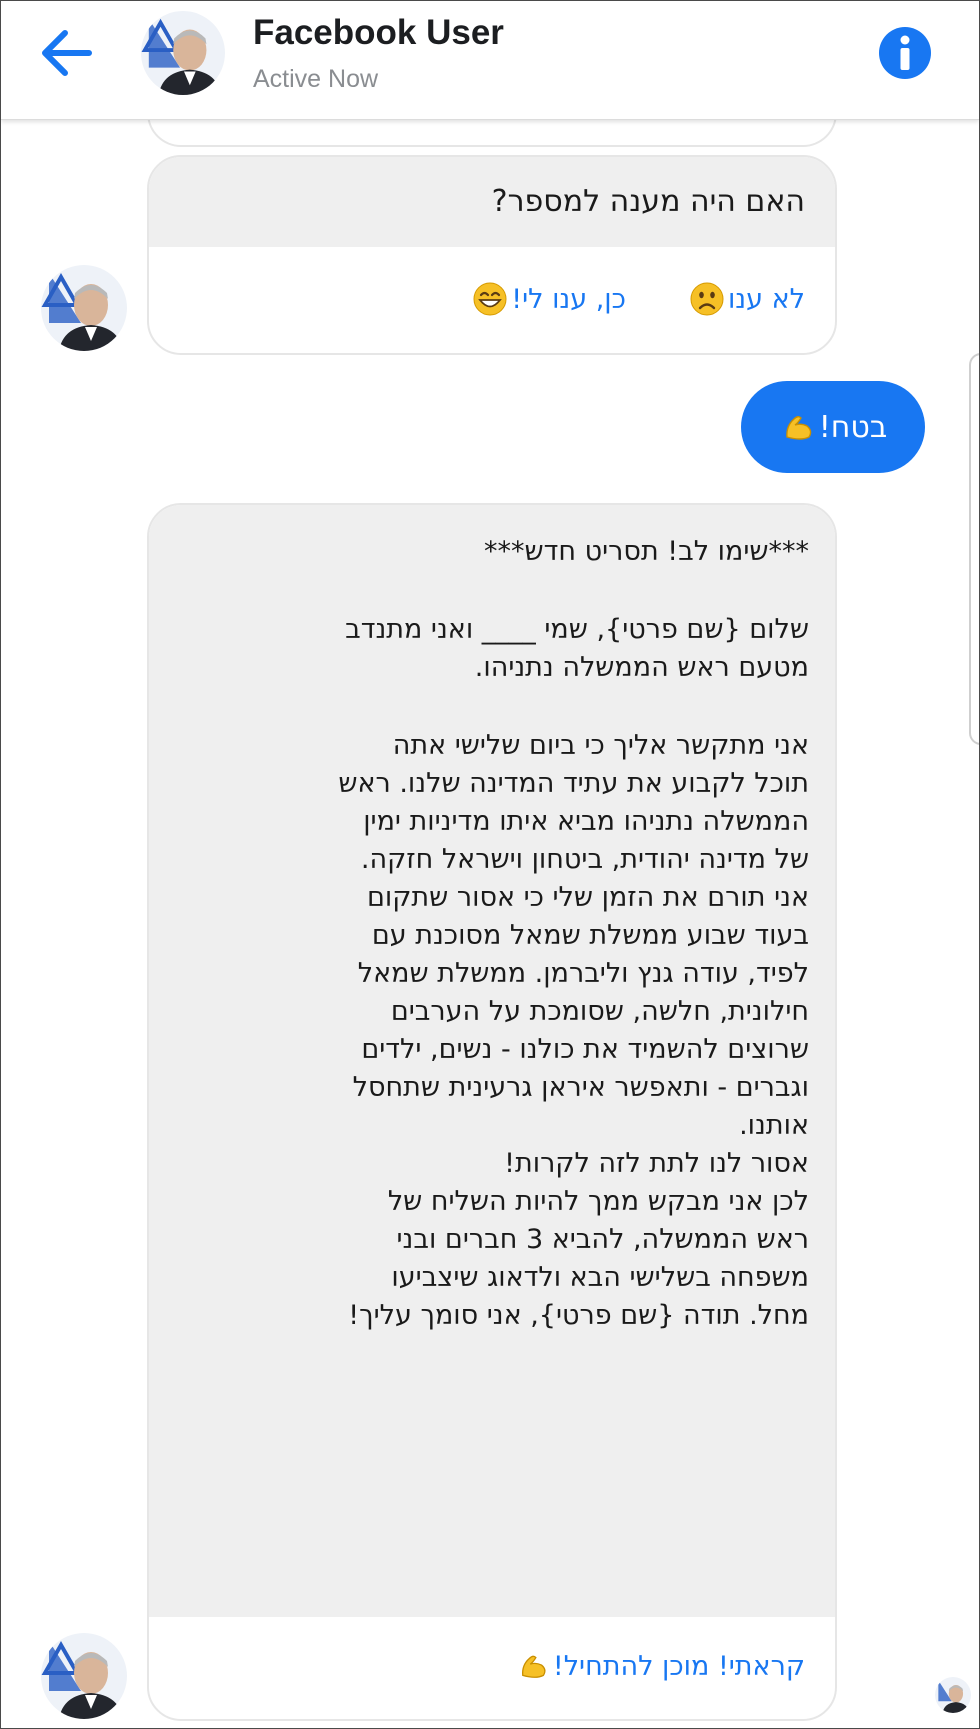  What do you see at coordinates (583, 973) in the screenshot?
I see `script-body-line: לפיד, עודה גנץ וליברמן. ממשלת שמאל` at bounding box center [583, 973].